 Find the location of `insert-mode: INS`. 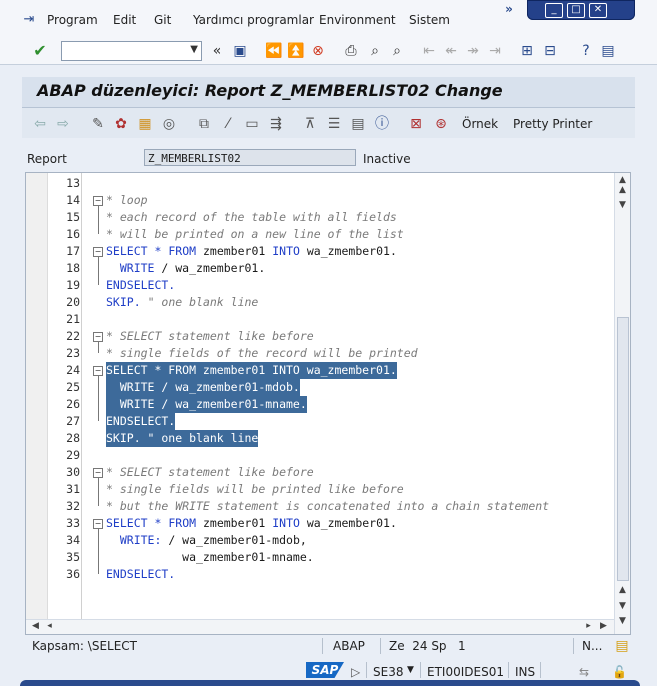

insert-mode: INS is located at coordinates (525, 672).